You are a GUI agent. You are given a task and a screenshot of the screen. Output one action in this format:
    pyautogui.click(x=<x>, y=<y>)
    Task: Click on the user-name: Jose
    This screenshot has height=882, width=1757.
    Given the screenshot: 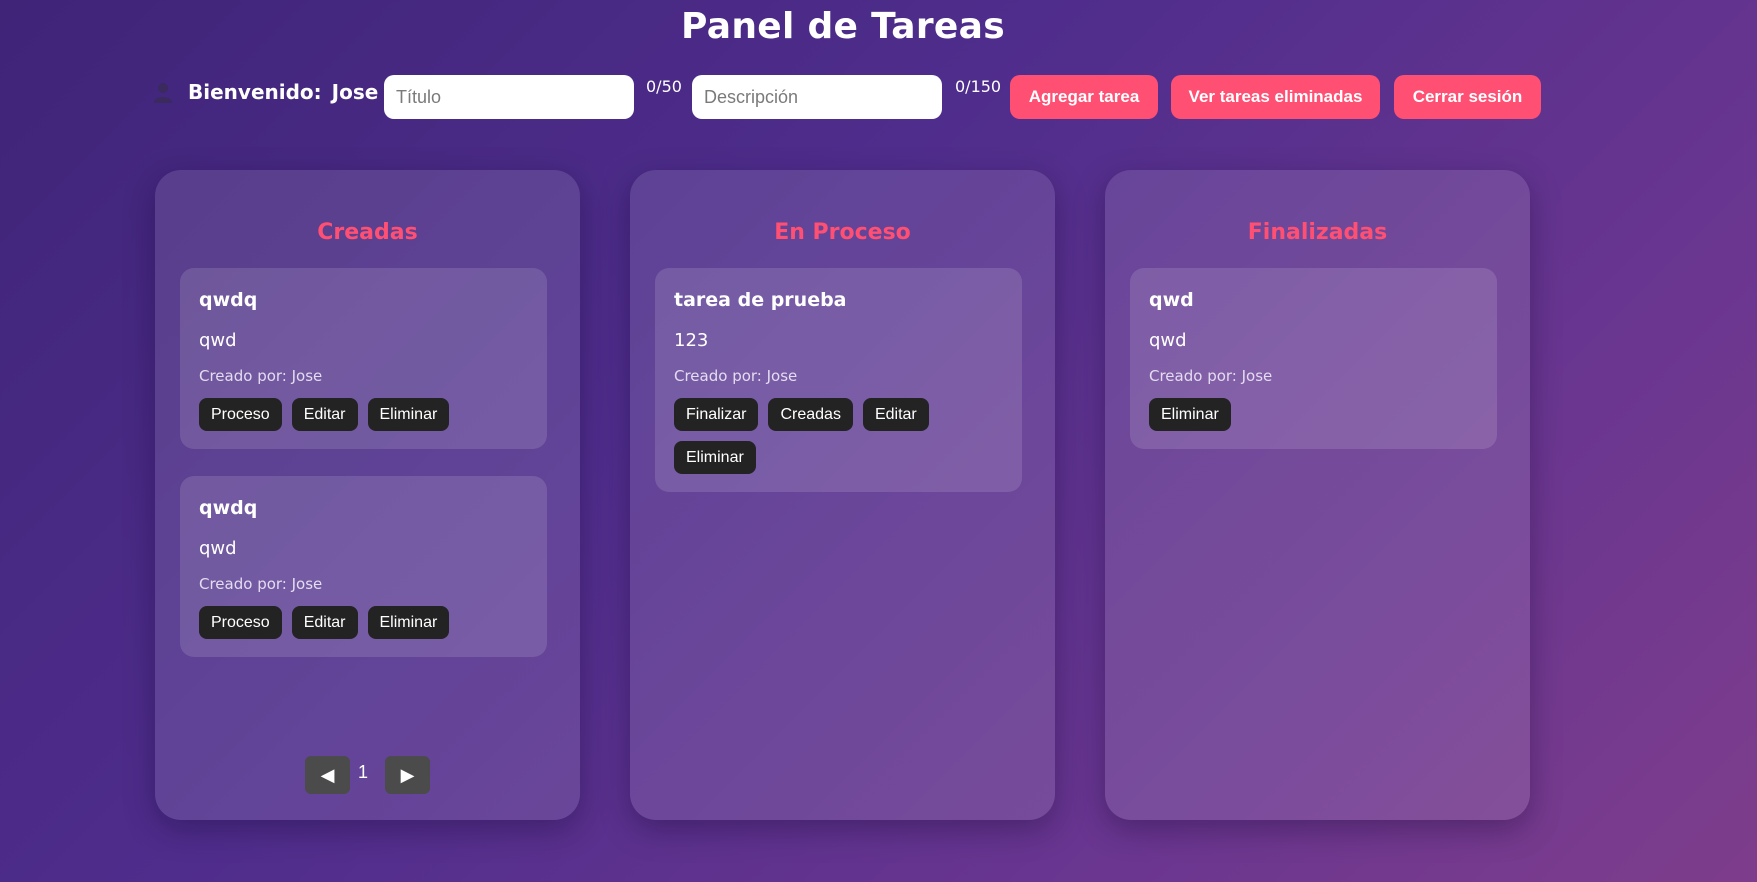 What is the action you would take?
    pyautogui.click(x=355, y=92)
    